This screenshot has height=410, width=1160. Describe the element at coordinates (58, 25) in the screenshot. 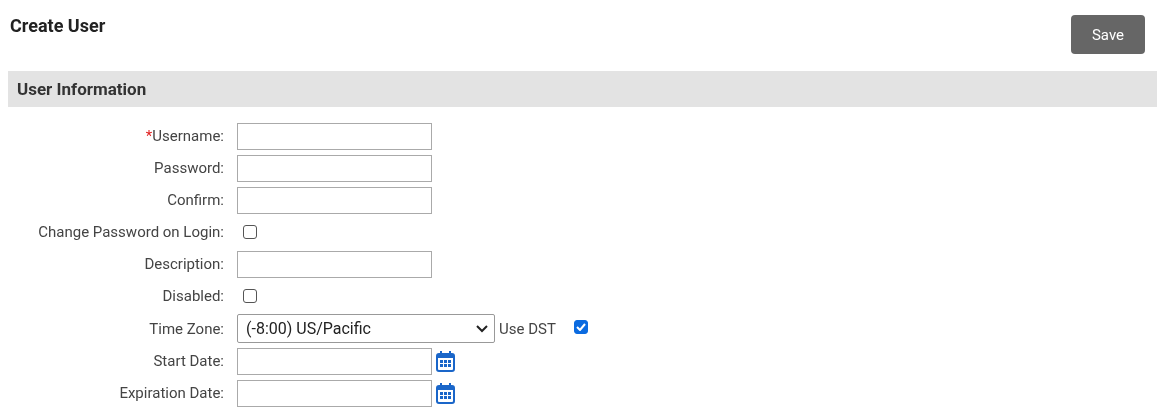

I see `page-title: Create User` at that location.